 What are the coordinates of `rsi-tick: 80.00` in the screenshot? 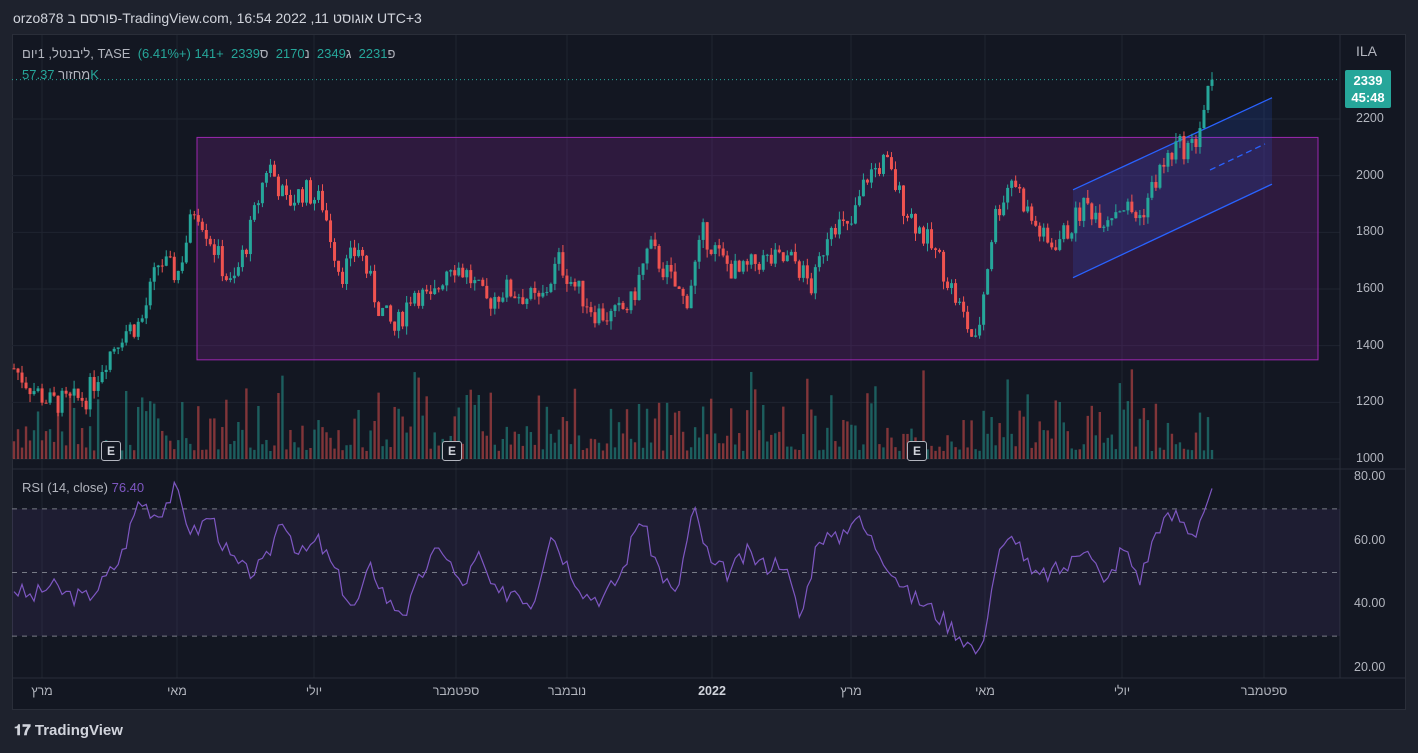 It's located at (1370, 476).